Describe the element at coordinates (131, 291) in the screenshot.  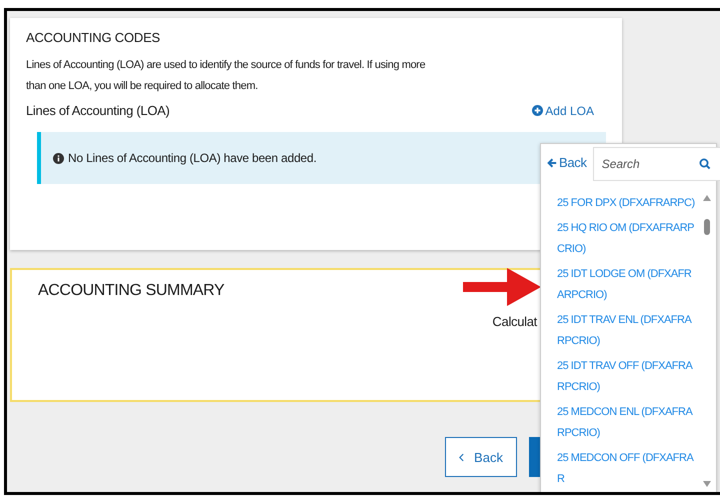
I see `summary-title: ACCOUNTING SUMMARY` at that location.